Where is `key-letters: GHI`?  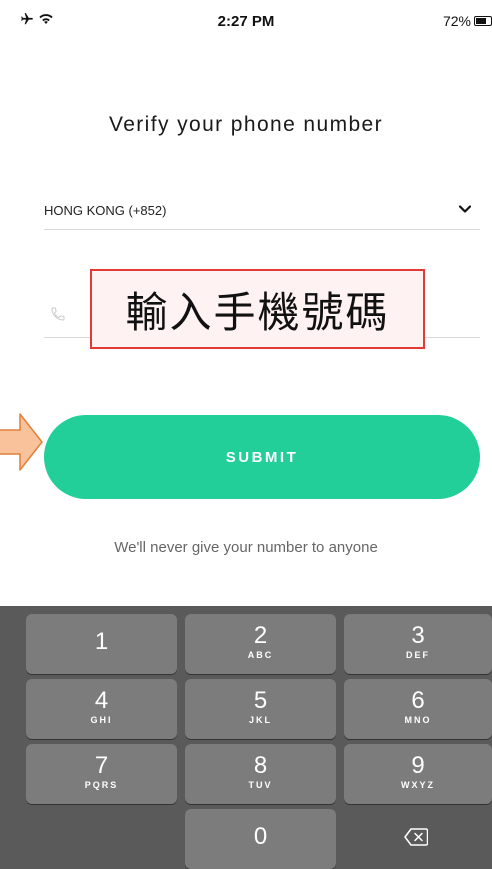 key-letters: GHI is located at coordinates (101, 720).